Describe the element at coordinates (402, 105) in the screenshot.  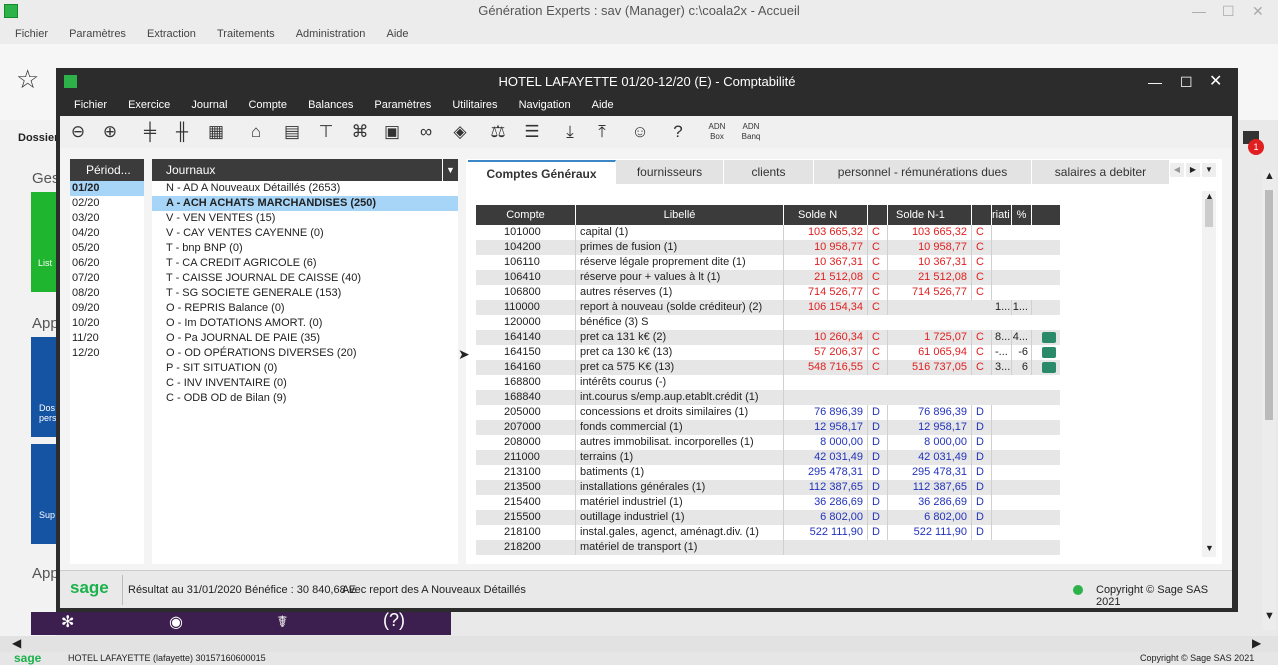
I see `wmenu-parametres: Paramètres` at that location.